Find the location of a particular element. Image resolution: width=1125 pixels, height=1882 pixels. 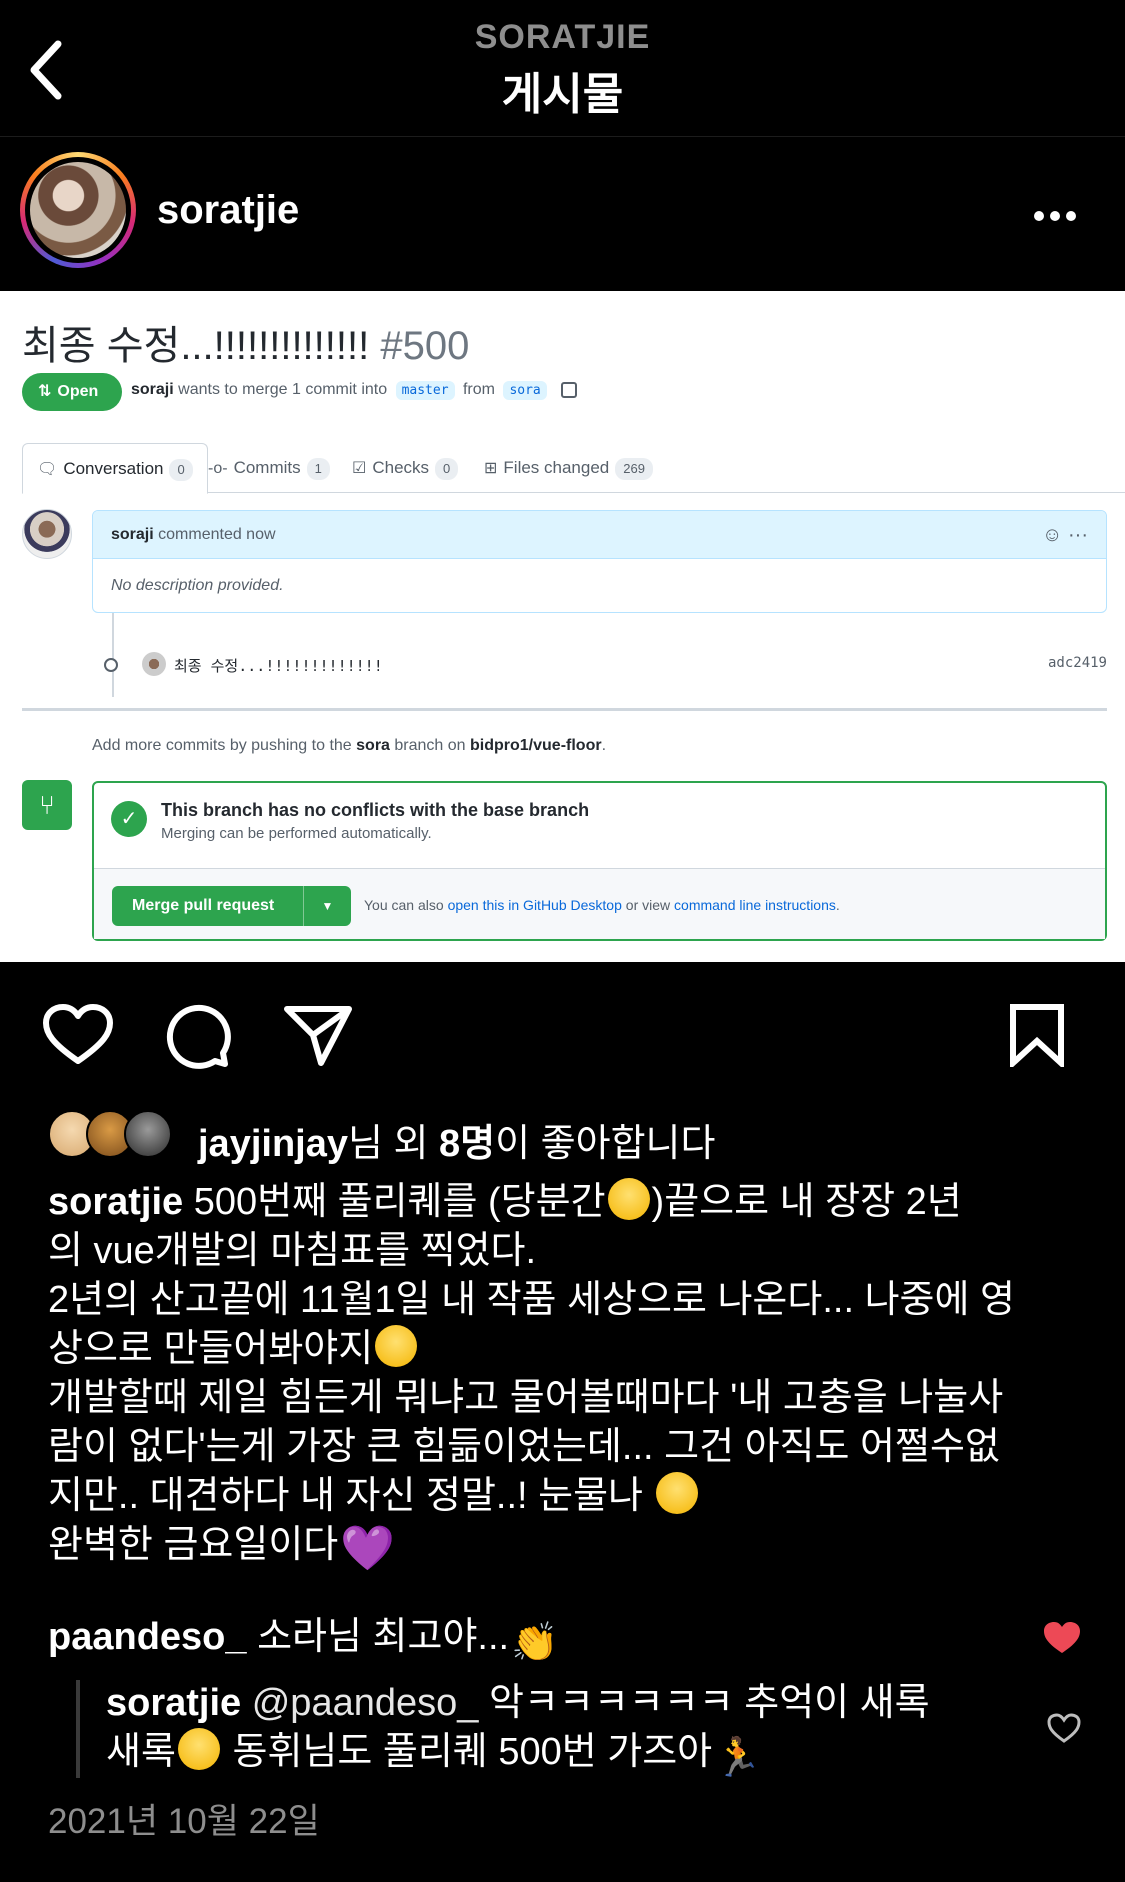

comment-header: soraji commented now ☺ ··· is located at coordinates (599, 535).